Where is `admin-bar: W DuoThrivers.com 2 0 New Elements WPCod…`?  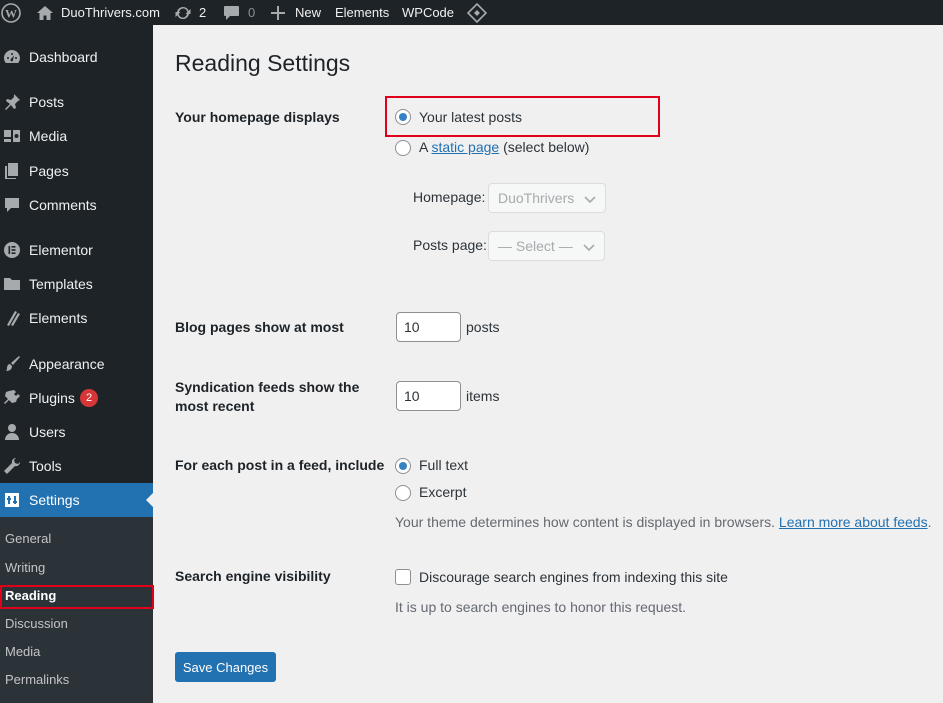 admin-bar: W DuoThrivers.com 2 0 New Elements WPCod… is located at coordinates (471, 12).